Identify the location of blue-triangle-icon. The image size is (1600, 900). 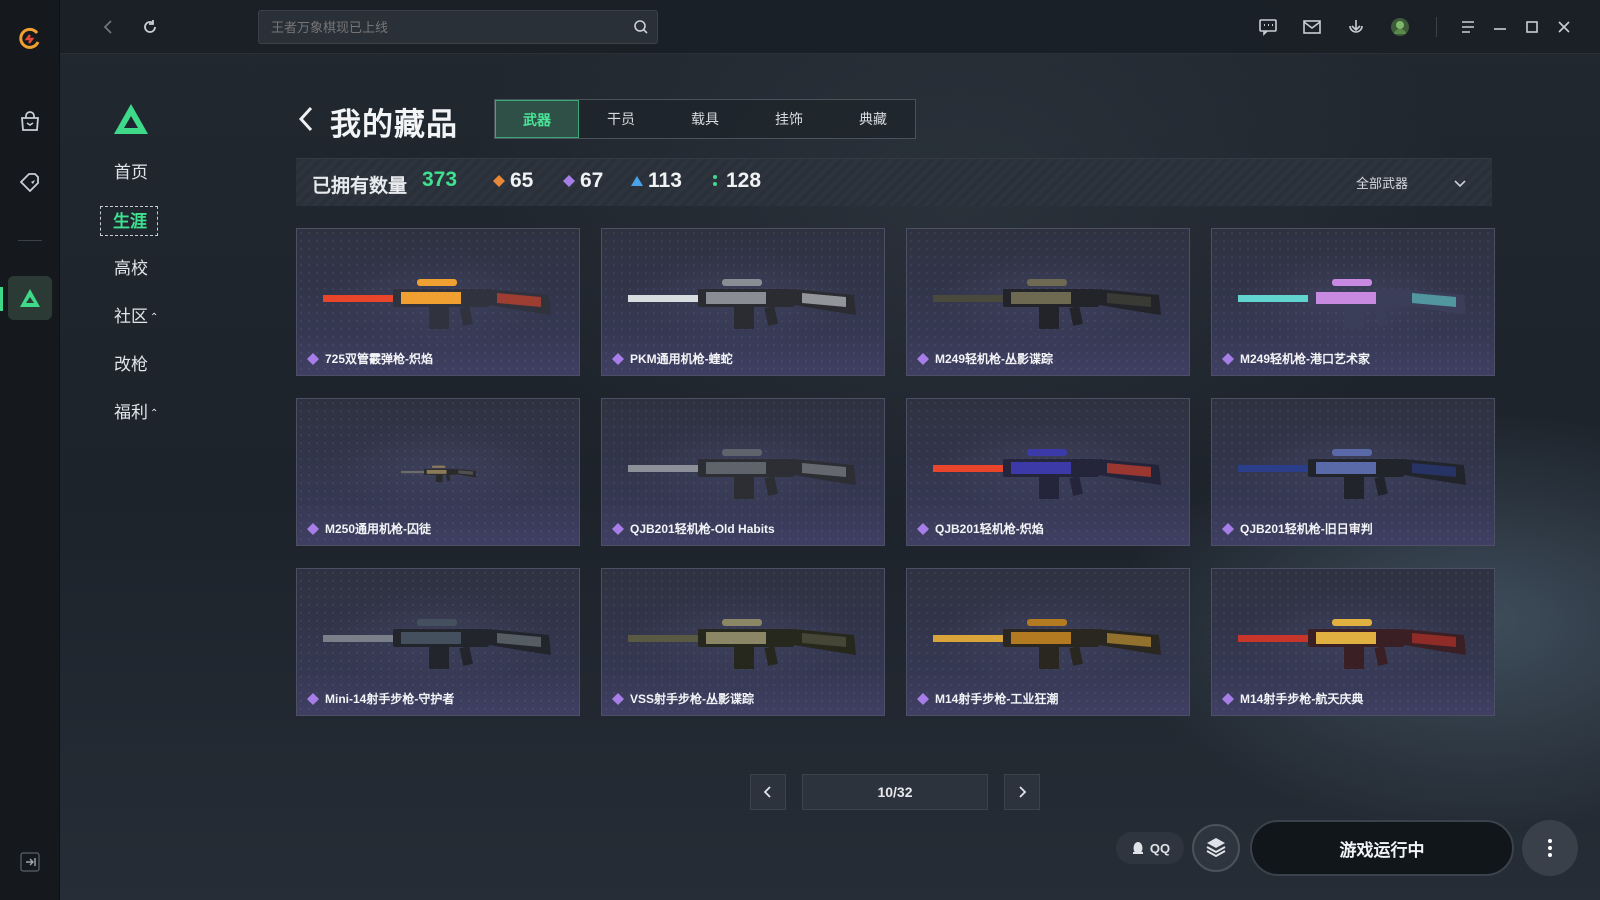
(637, 181).